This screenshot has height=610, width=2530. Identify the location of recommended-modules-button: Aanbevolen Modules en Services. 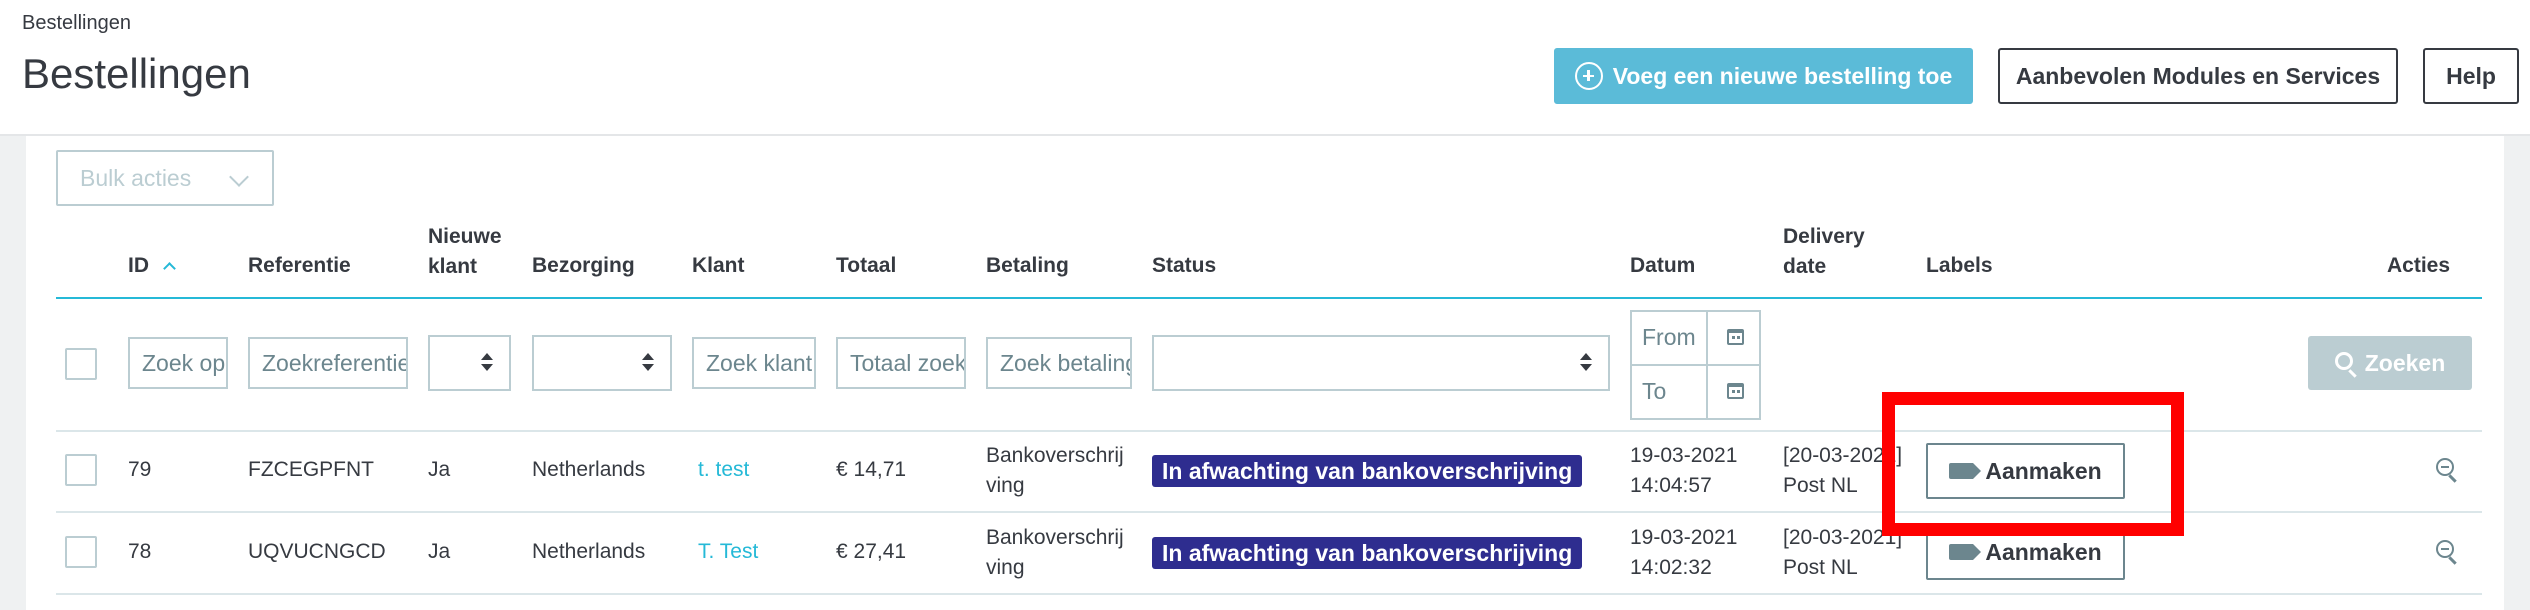
(2198, 76).